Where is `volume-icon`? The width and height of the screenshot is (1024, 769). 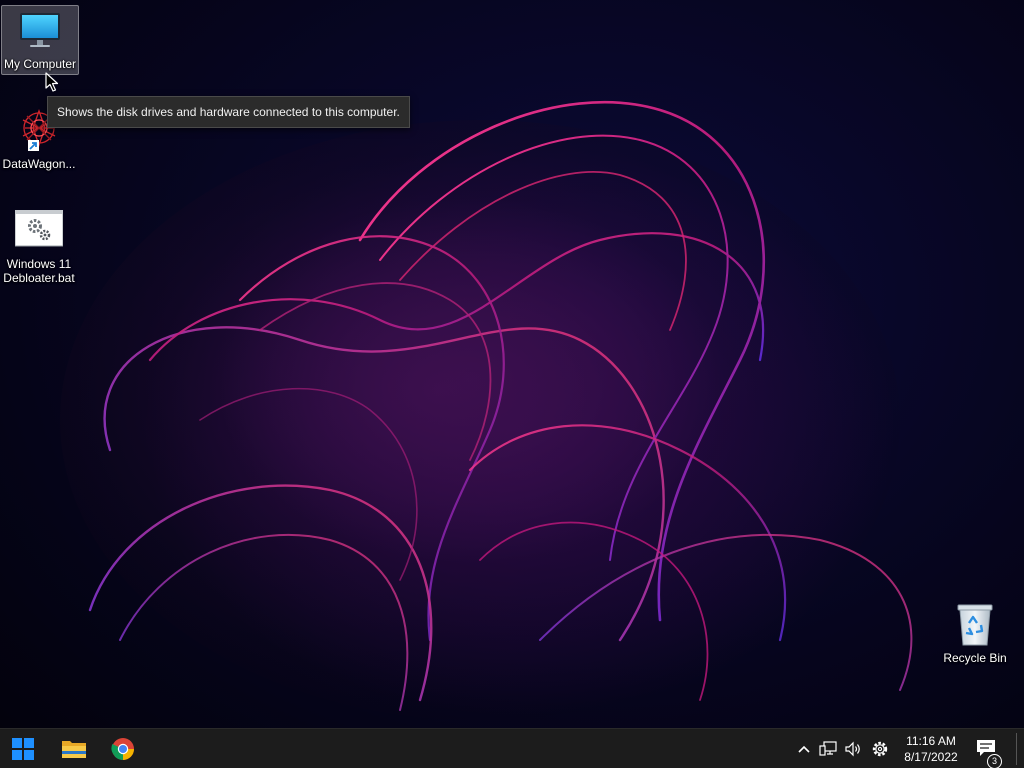 volume-icon is located at coordinates (852, 749).